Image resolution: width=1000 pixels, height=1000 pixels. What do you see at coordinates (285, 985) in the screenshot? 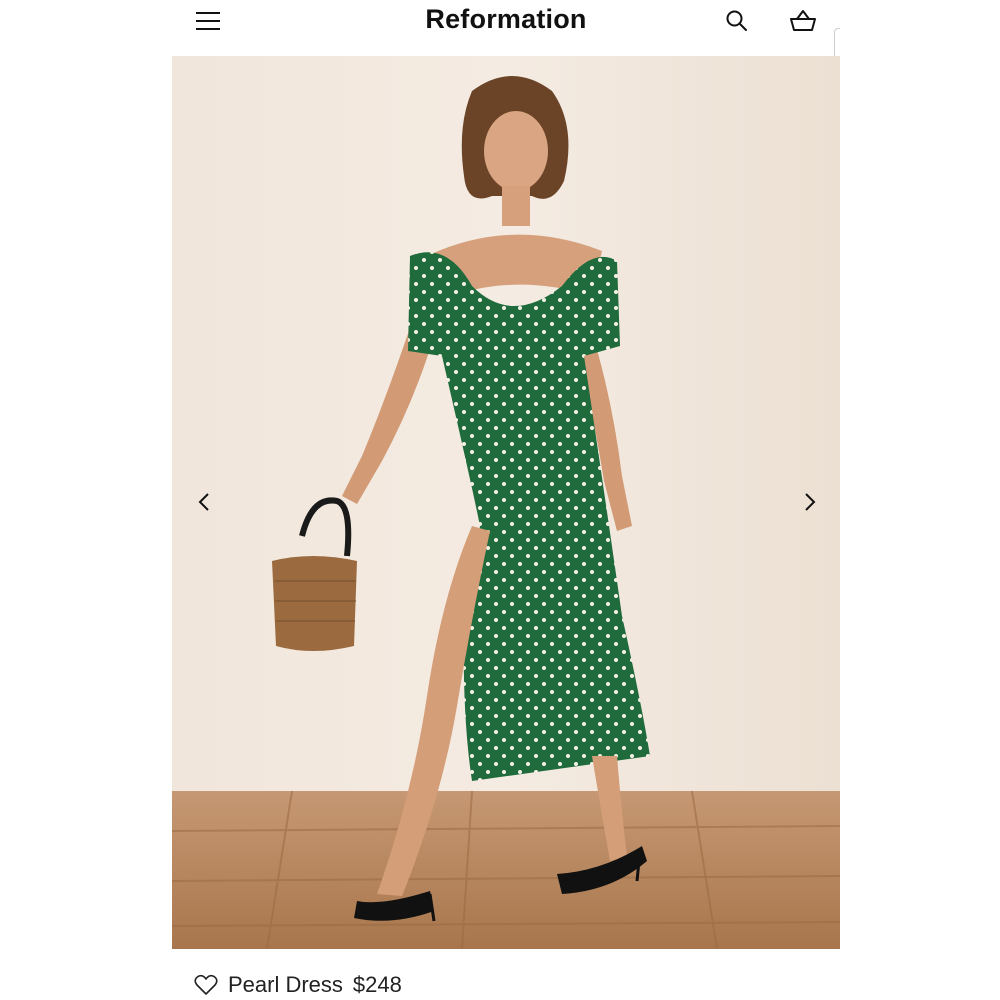
I see `product-name: Pearl Dress` at bounding box center [285, 985].